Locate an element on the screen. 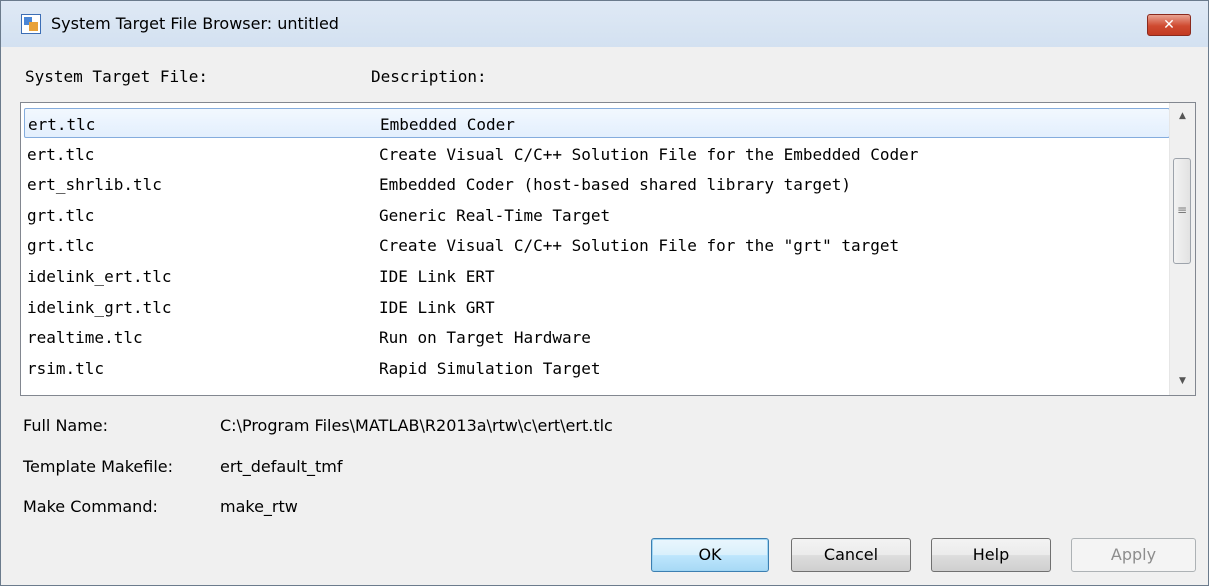 The image size is (1209, 586). target-file-row: rsim.tlc Rapid Simulation Target is located at coordinates (597, 368).